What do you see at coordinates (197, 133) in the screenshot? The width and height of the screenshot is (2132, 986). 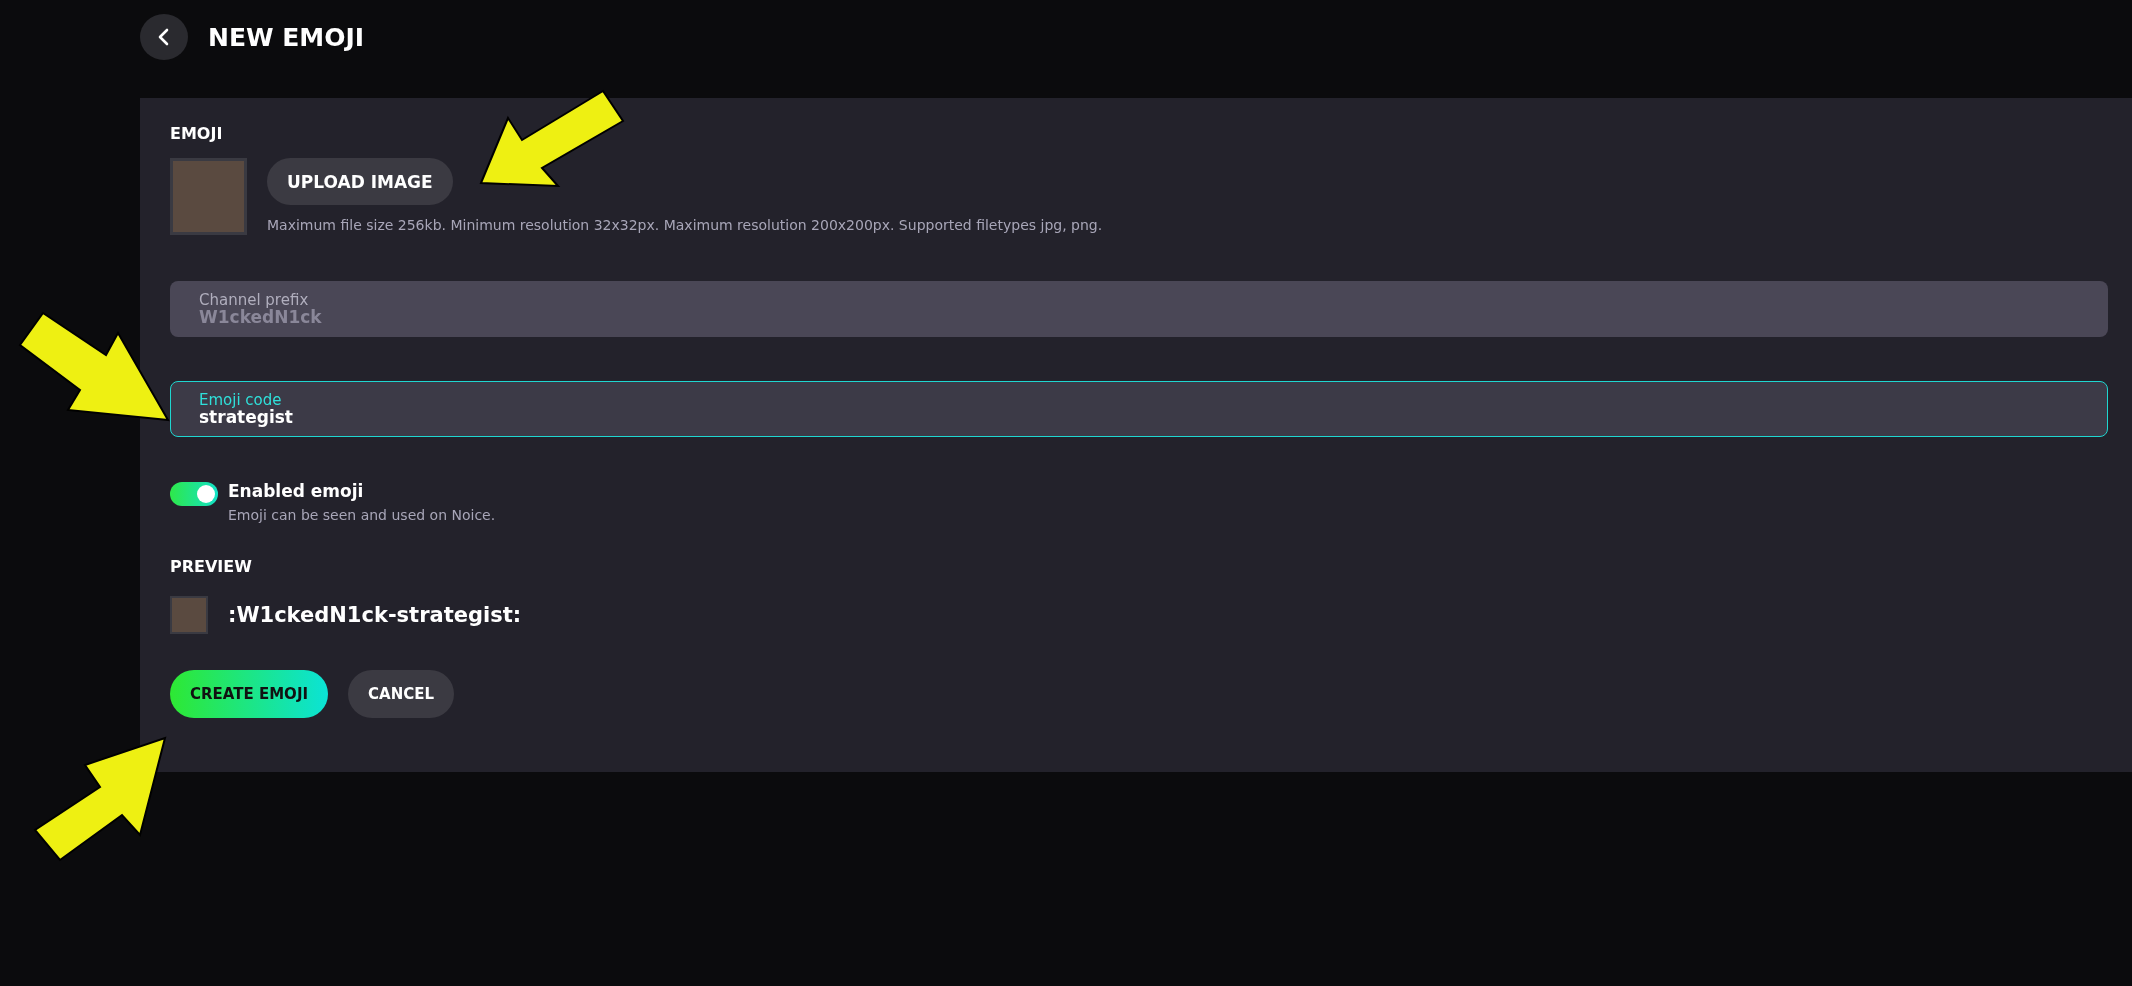 I see `section-label: EMOJI` at bounding box center [197, 133].